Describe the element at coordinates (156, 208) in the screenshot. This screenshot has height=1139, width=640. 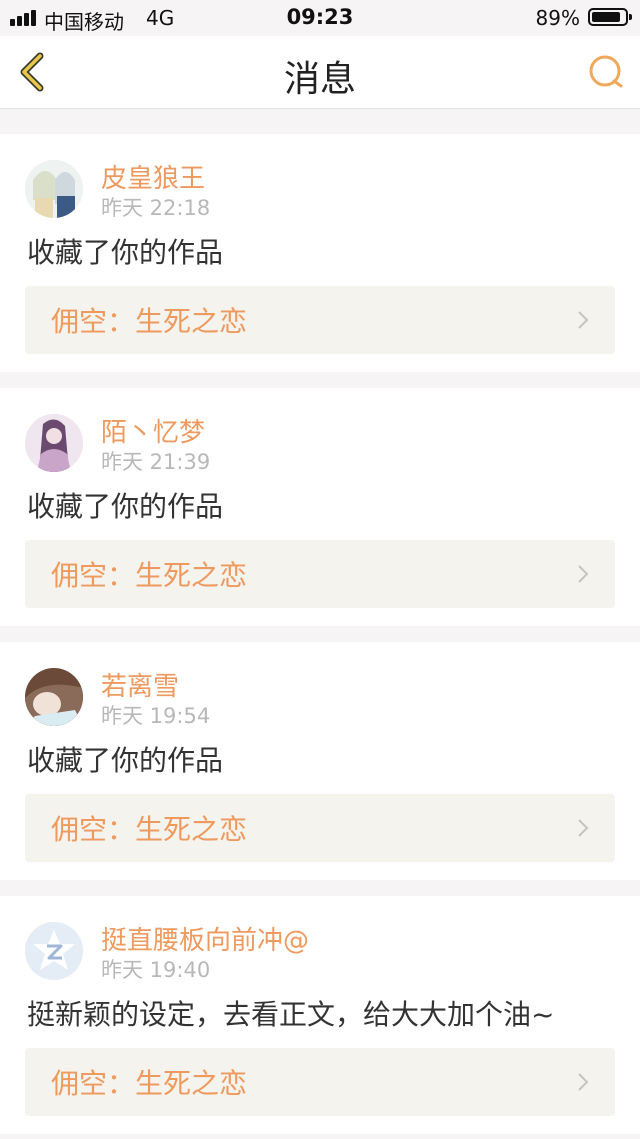
I see `message-time: 昨天 22:18` at that location.